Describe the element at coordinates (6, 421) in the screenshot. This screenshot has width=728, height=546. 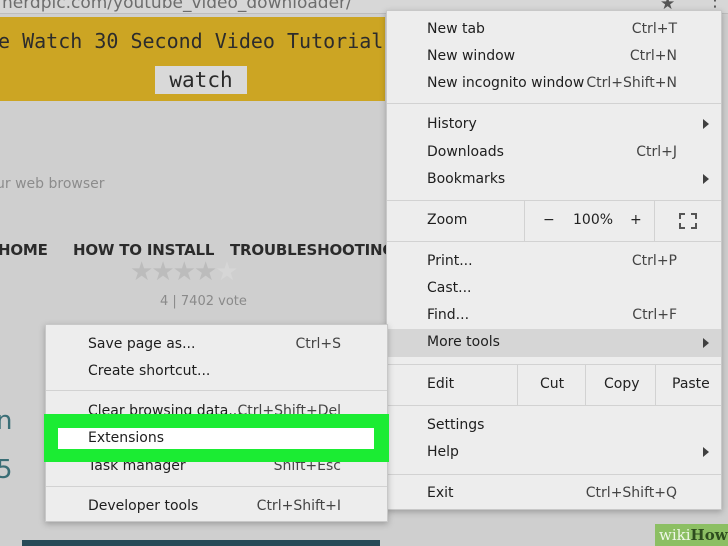
I see `cropped-heading-text: n` at that location.